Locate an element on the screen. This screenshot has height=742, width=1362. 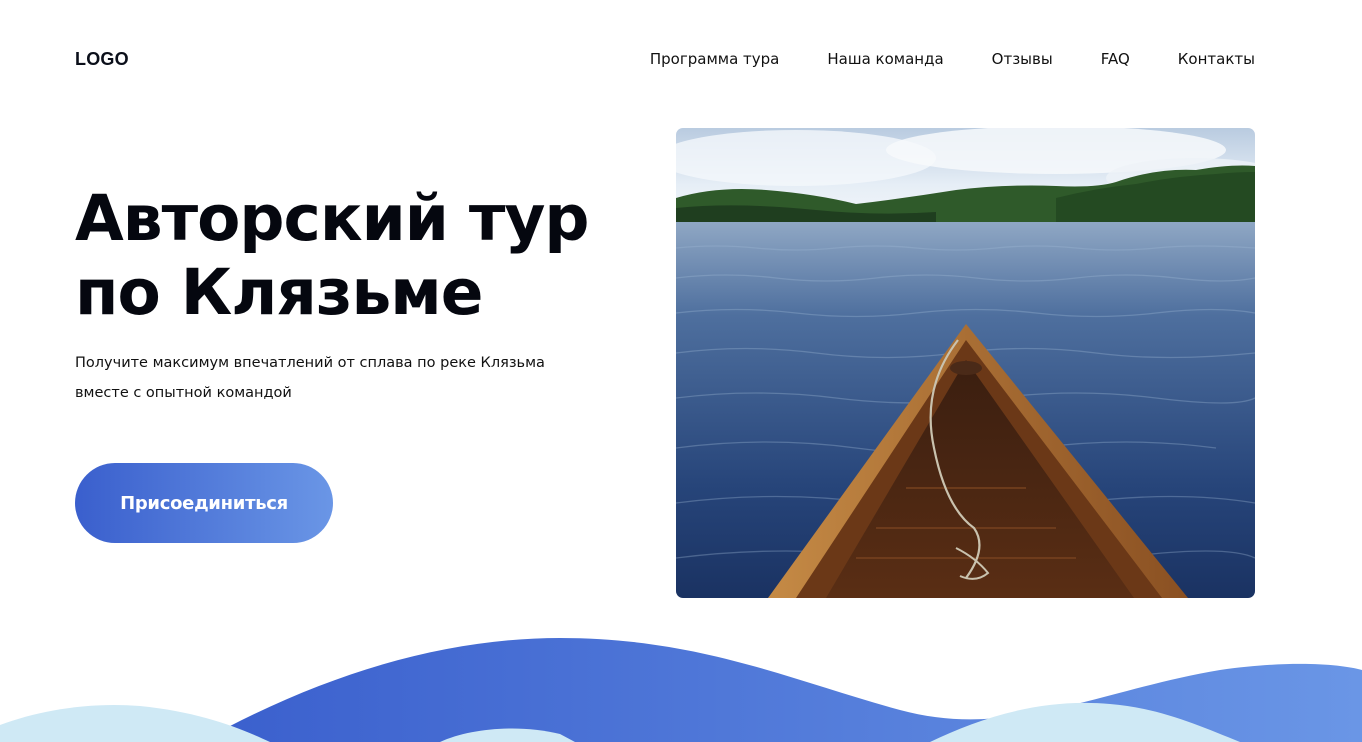
hero-title: Авторский тур по Клязьме is located at coordinates (355, 256).